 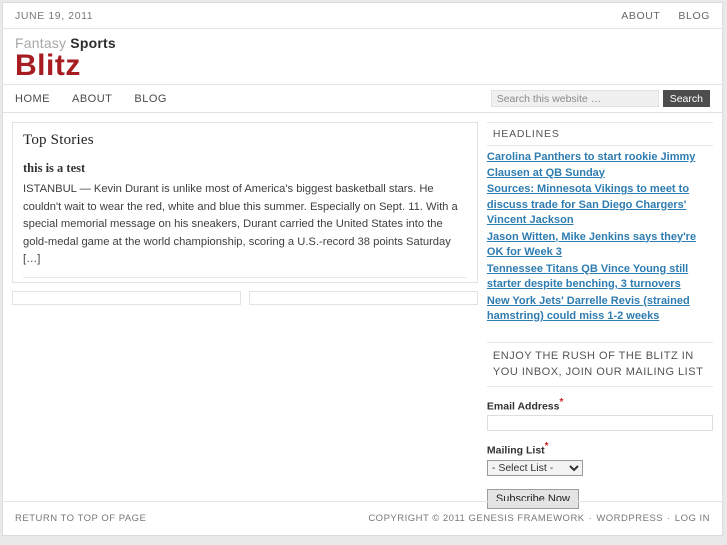 I want to click on headlines-widget-title: HEADLINES, so click(x=599, y=134).